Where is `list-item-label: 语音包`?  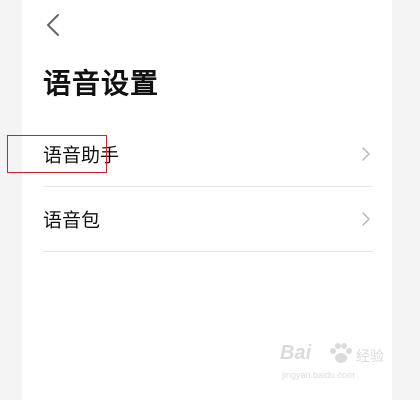 list-item-label: 语音包 is located at coordinates (72, 220).